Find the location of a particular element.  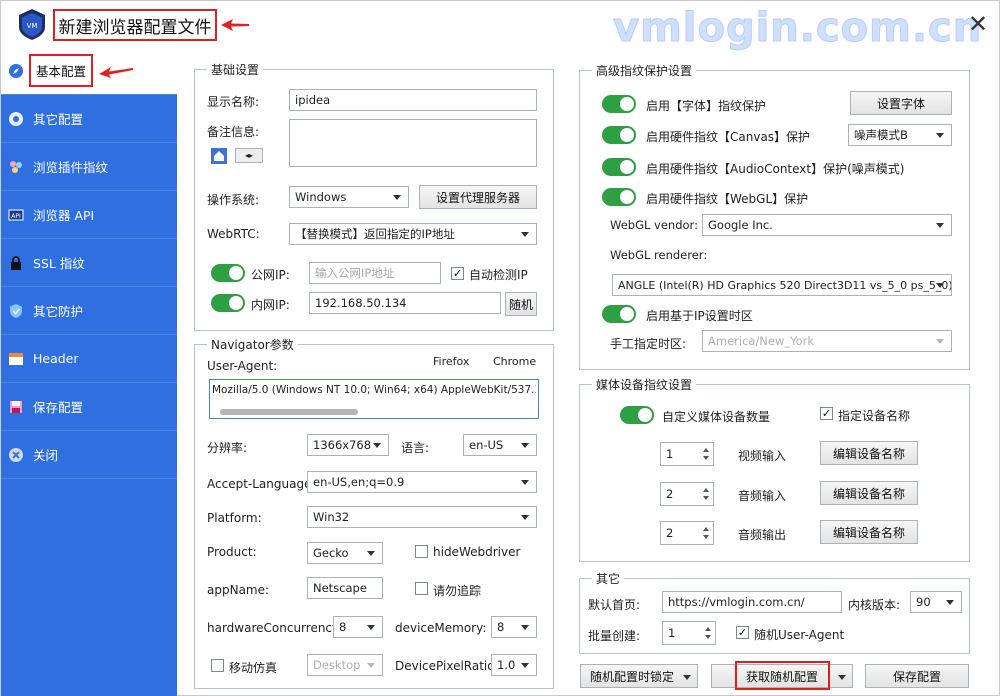

sidebar-item-close: 关闭 is located at coordinates (89, 455).